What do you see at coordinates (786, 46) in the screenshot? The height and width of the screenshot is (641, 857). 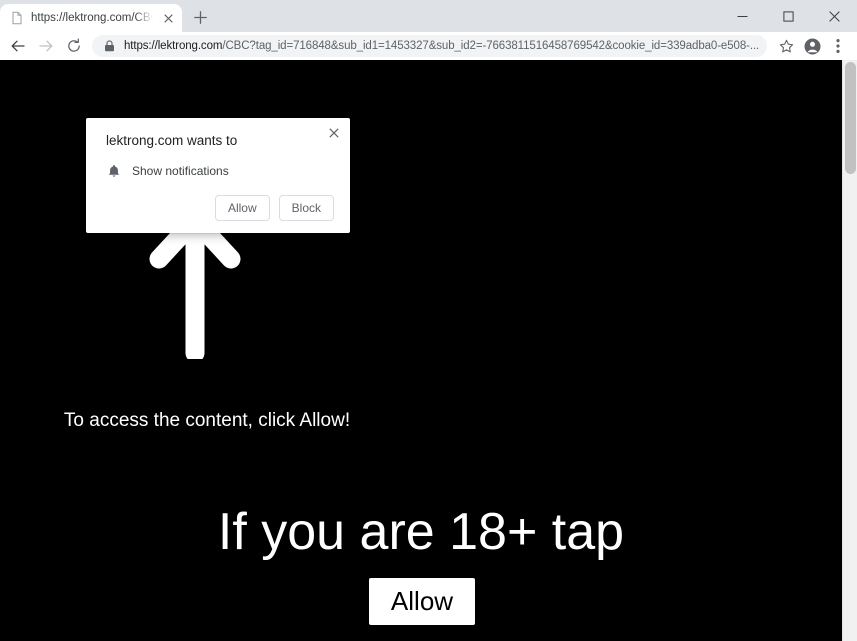 I see `star-icon` at bounding box center [786, 46].